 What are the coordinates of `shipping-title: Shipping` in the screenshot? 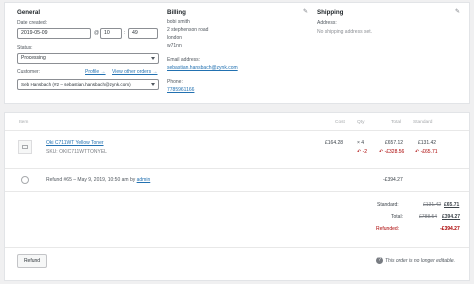 It's located at (330, 12).